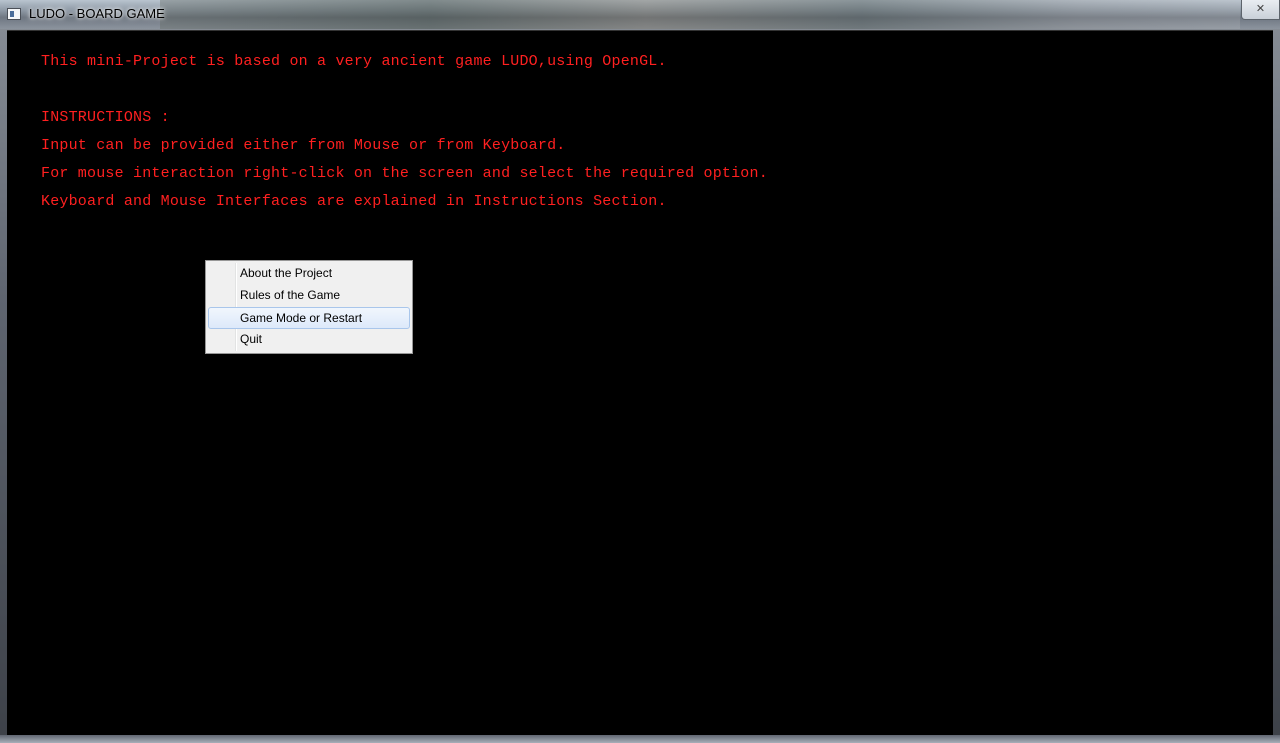 Image resolution: width=1280 pixels, height=743 pixels. I want to click on menu-item-rules-of-game: Rules of the Game, so click(309, 296).